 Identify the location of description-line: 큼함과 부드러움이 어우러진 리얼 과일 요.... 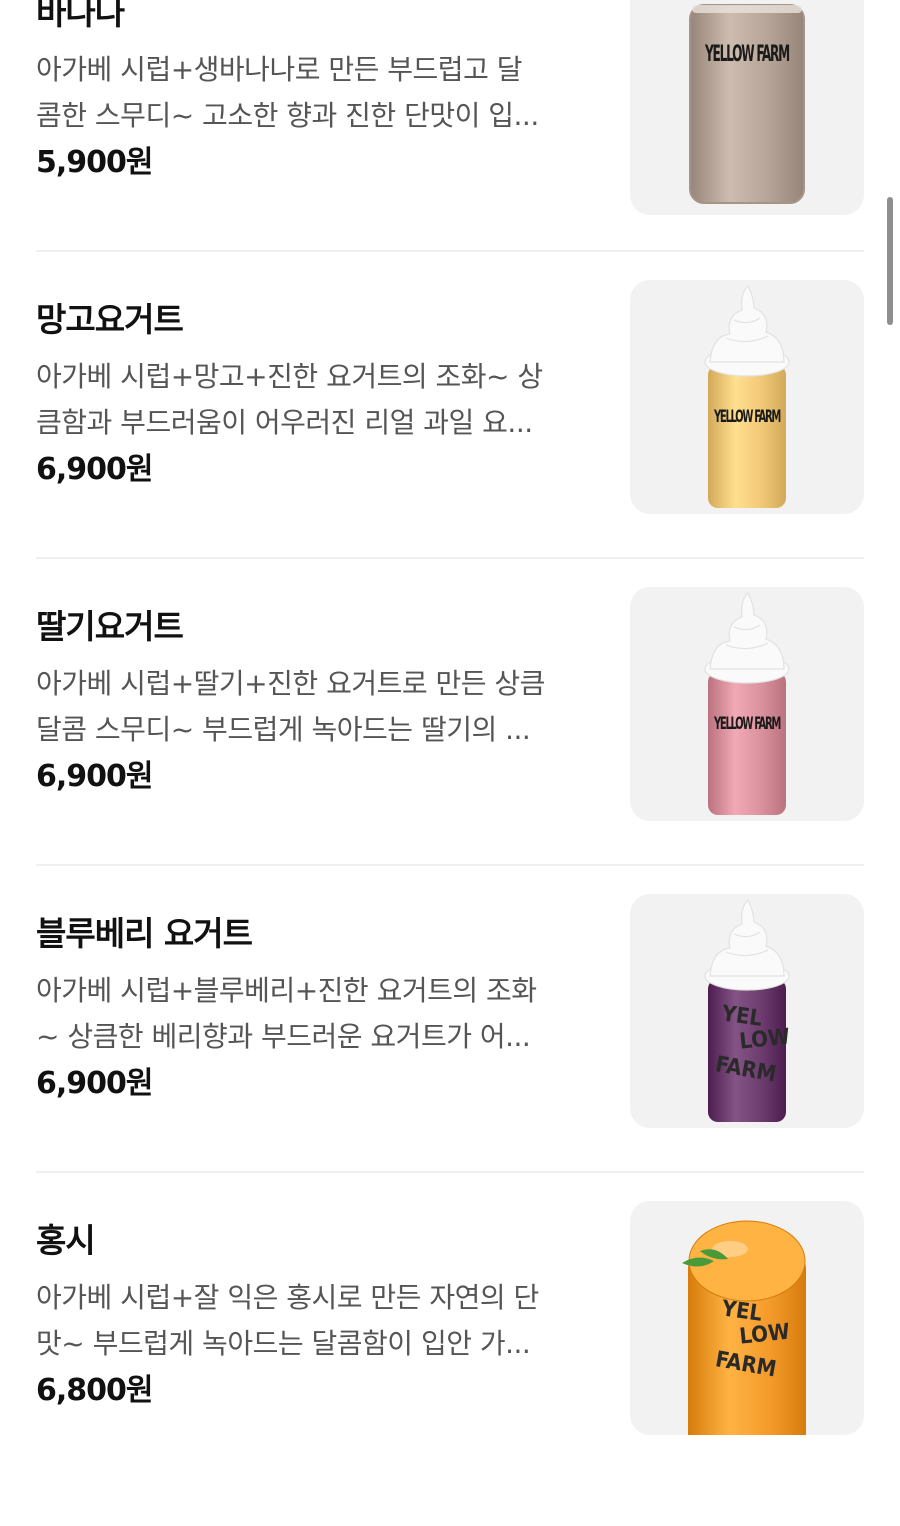
(284, 422).